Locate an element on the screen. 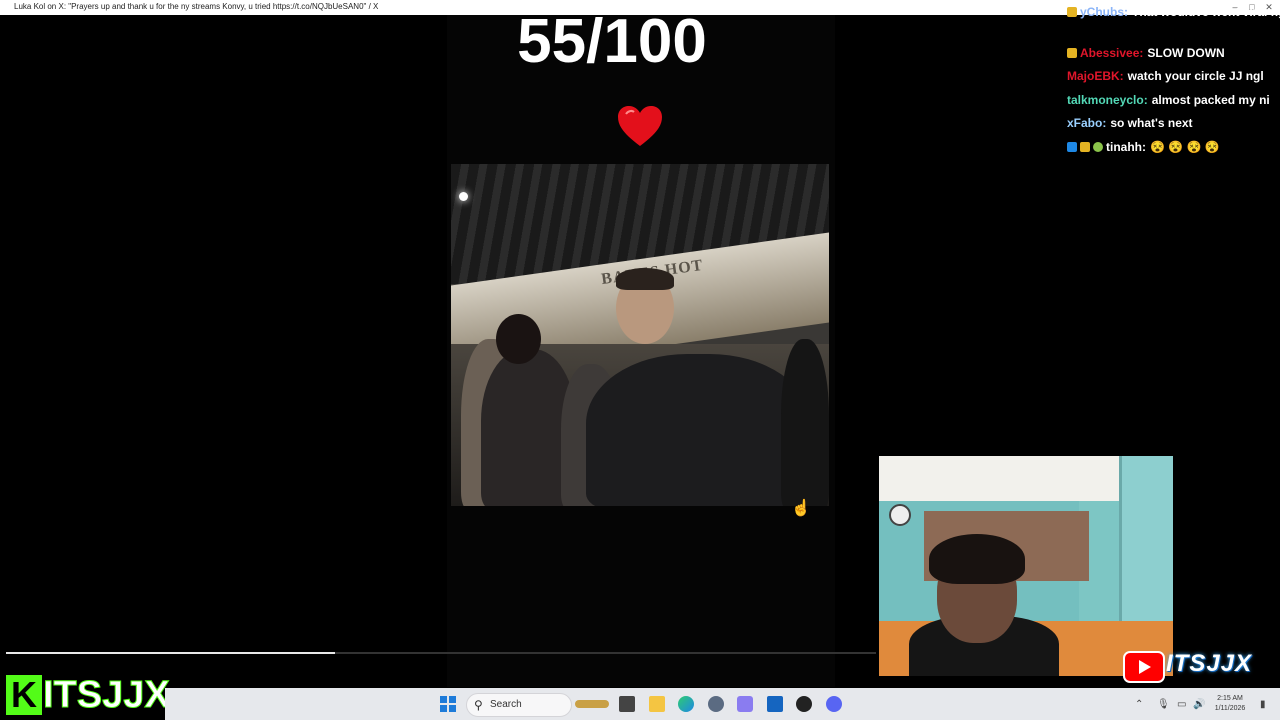  youtube-channel-name: ITSJJX is located at coordinates (1209, 663).